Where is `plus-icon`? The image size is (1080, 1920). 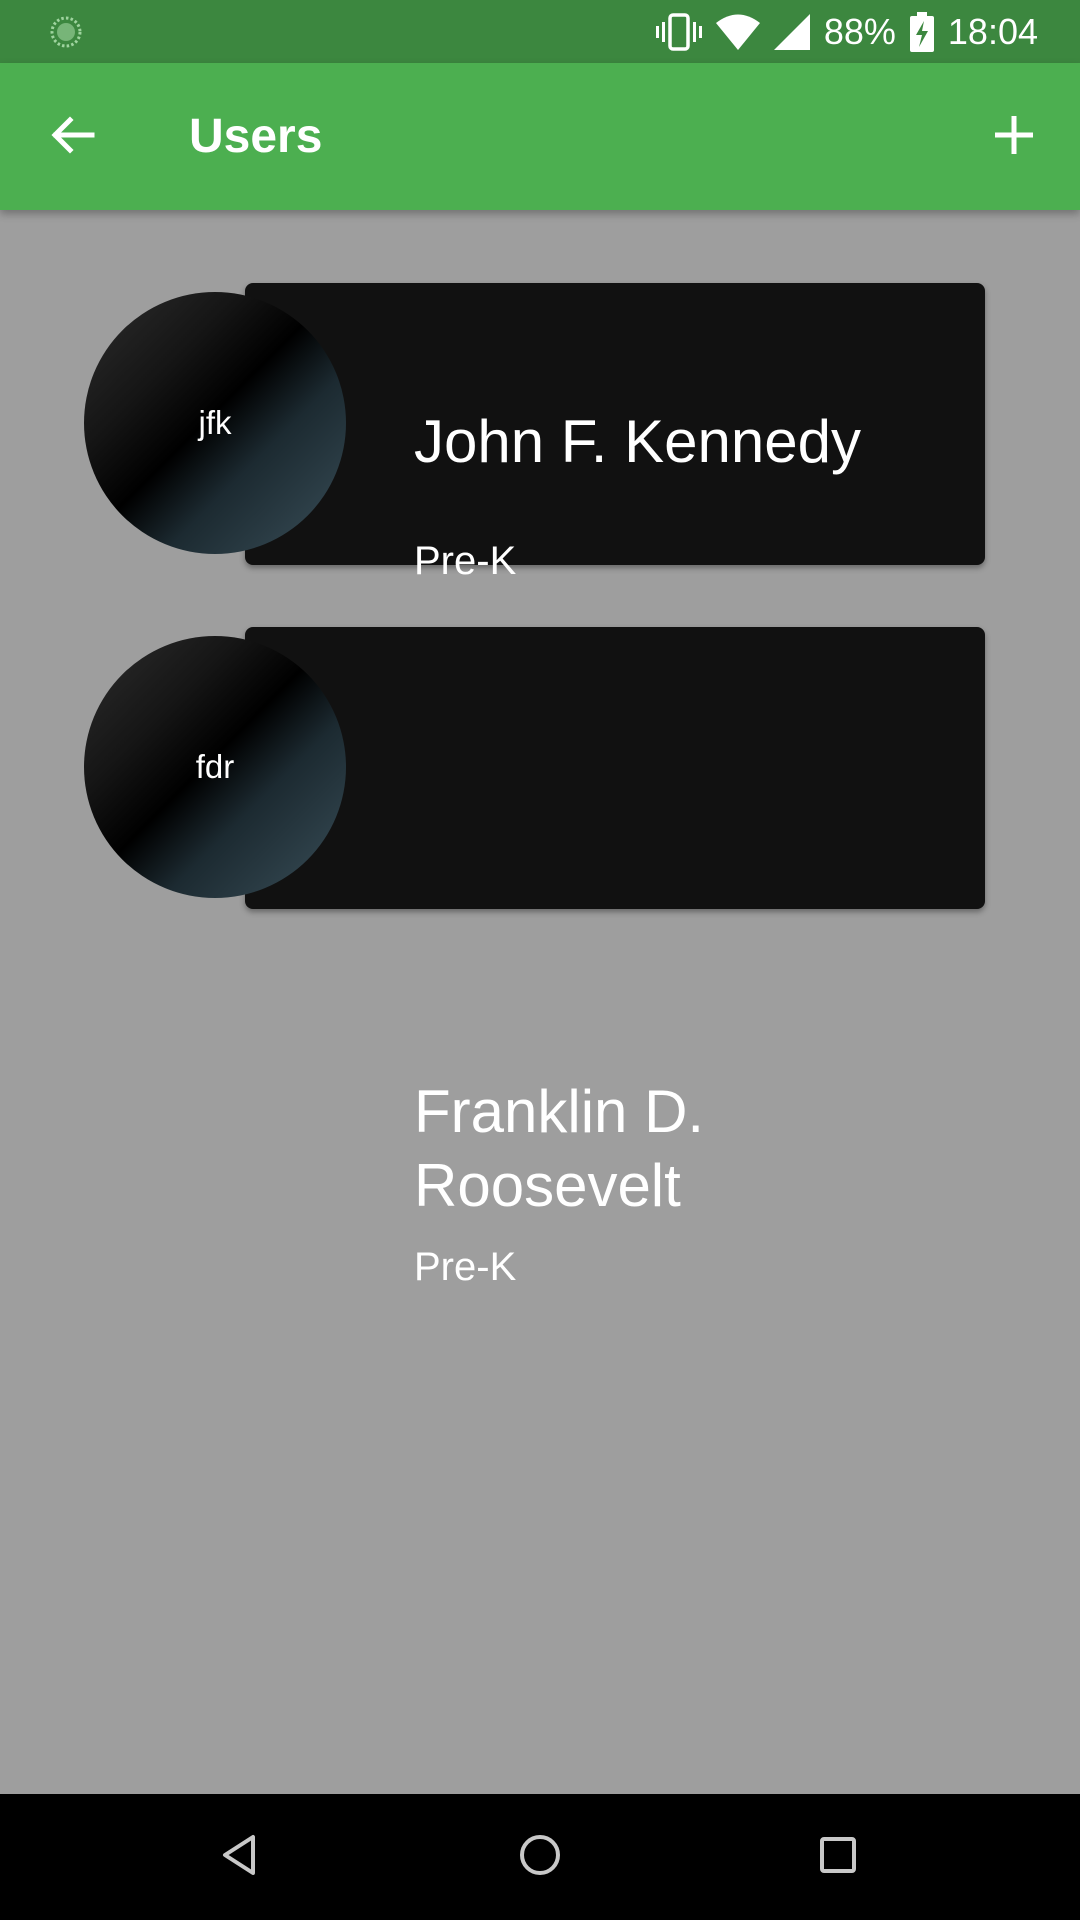 plus-icon is located at coordinates (1014, 137).